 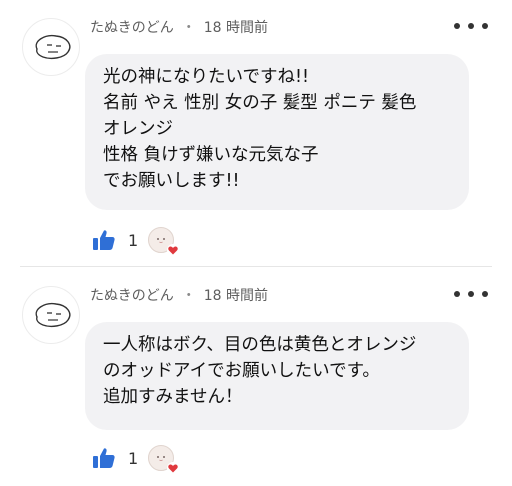 I want to click on comment-text-line: のオッドアイでお願いしたいです。, so click(x=241, y=371).